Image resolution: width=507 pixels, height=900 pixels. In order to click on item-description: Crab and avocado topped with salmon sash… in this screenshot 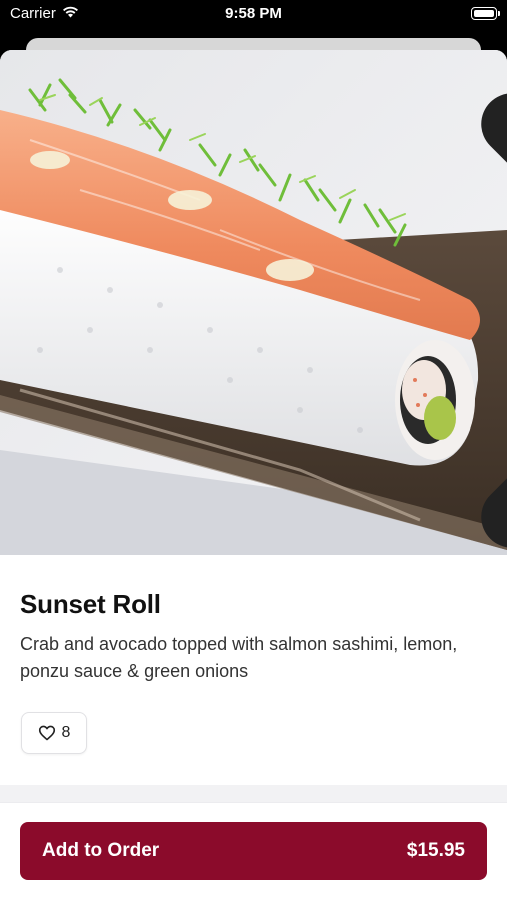, I will do `click(239, 657)`.